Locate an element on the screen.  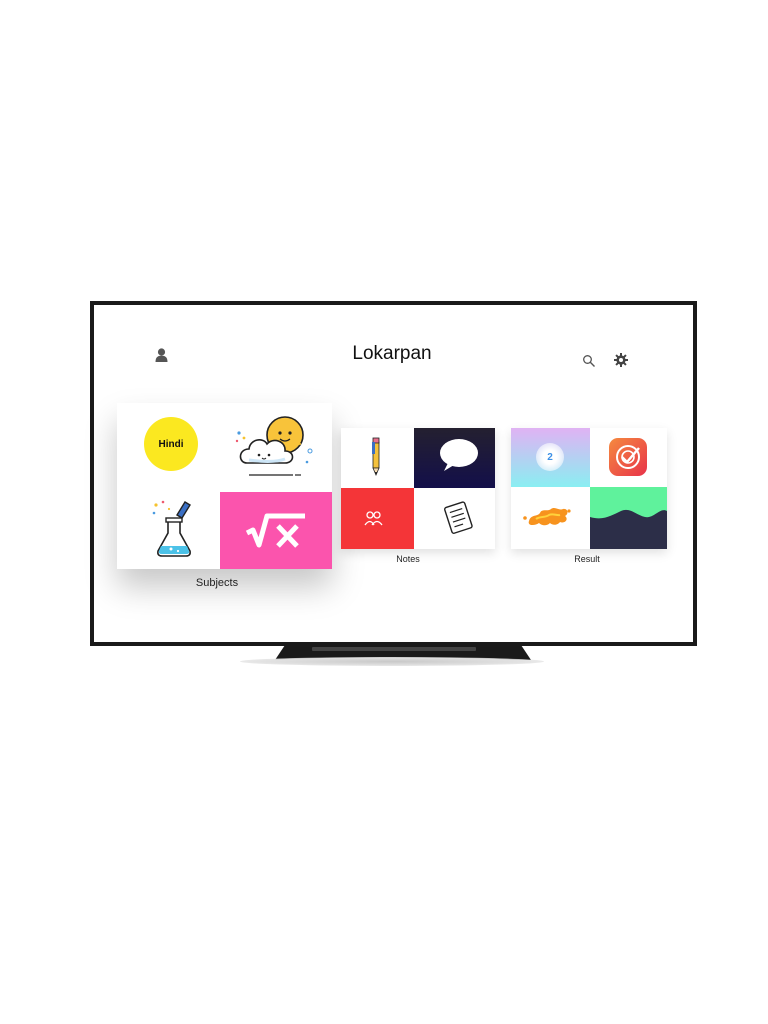
result-label: Result is located at coordinates (587, 559).